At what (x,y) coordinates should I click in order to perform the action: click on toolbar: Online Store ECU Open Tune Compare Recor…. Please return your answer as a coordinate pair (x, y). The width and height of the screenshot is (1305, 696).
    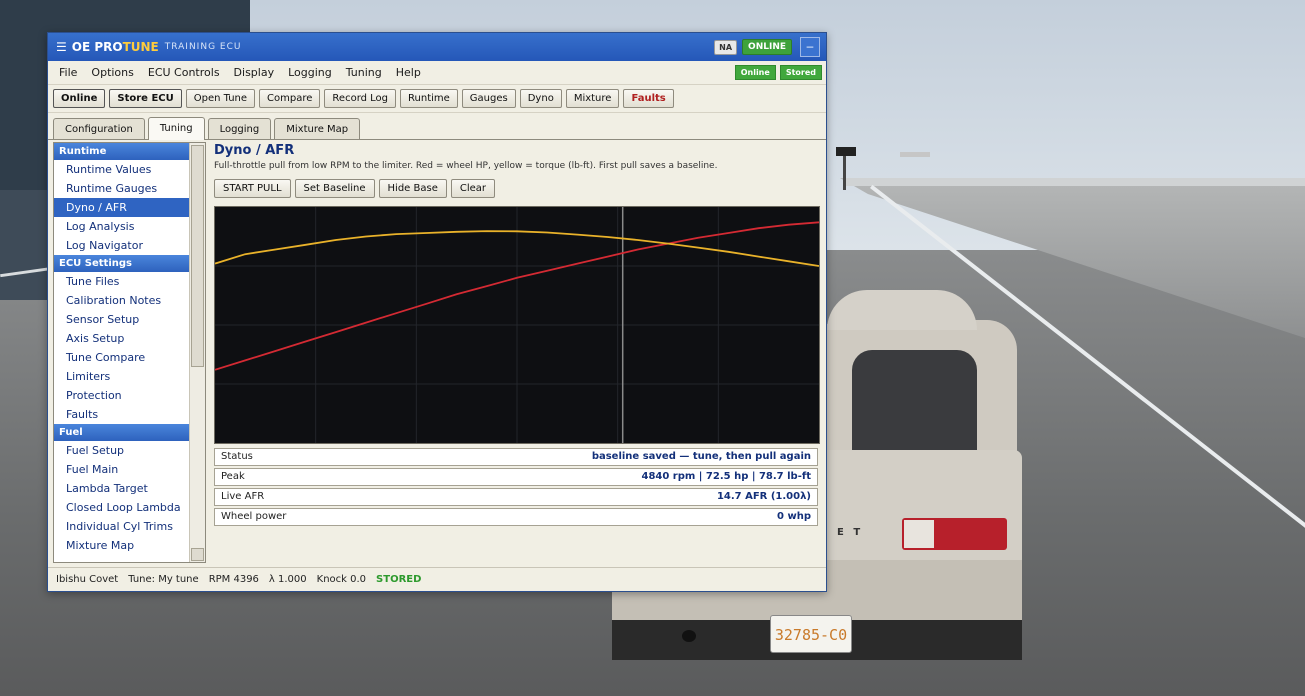
    Looking at the image, I should click on (437, 99).